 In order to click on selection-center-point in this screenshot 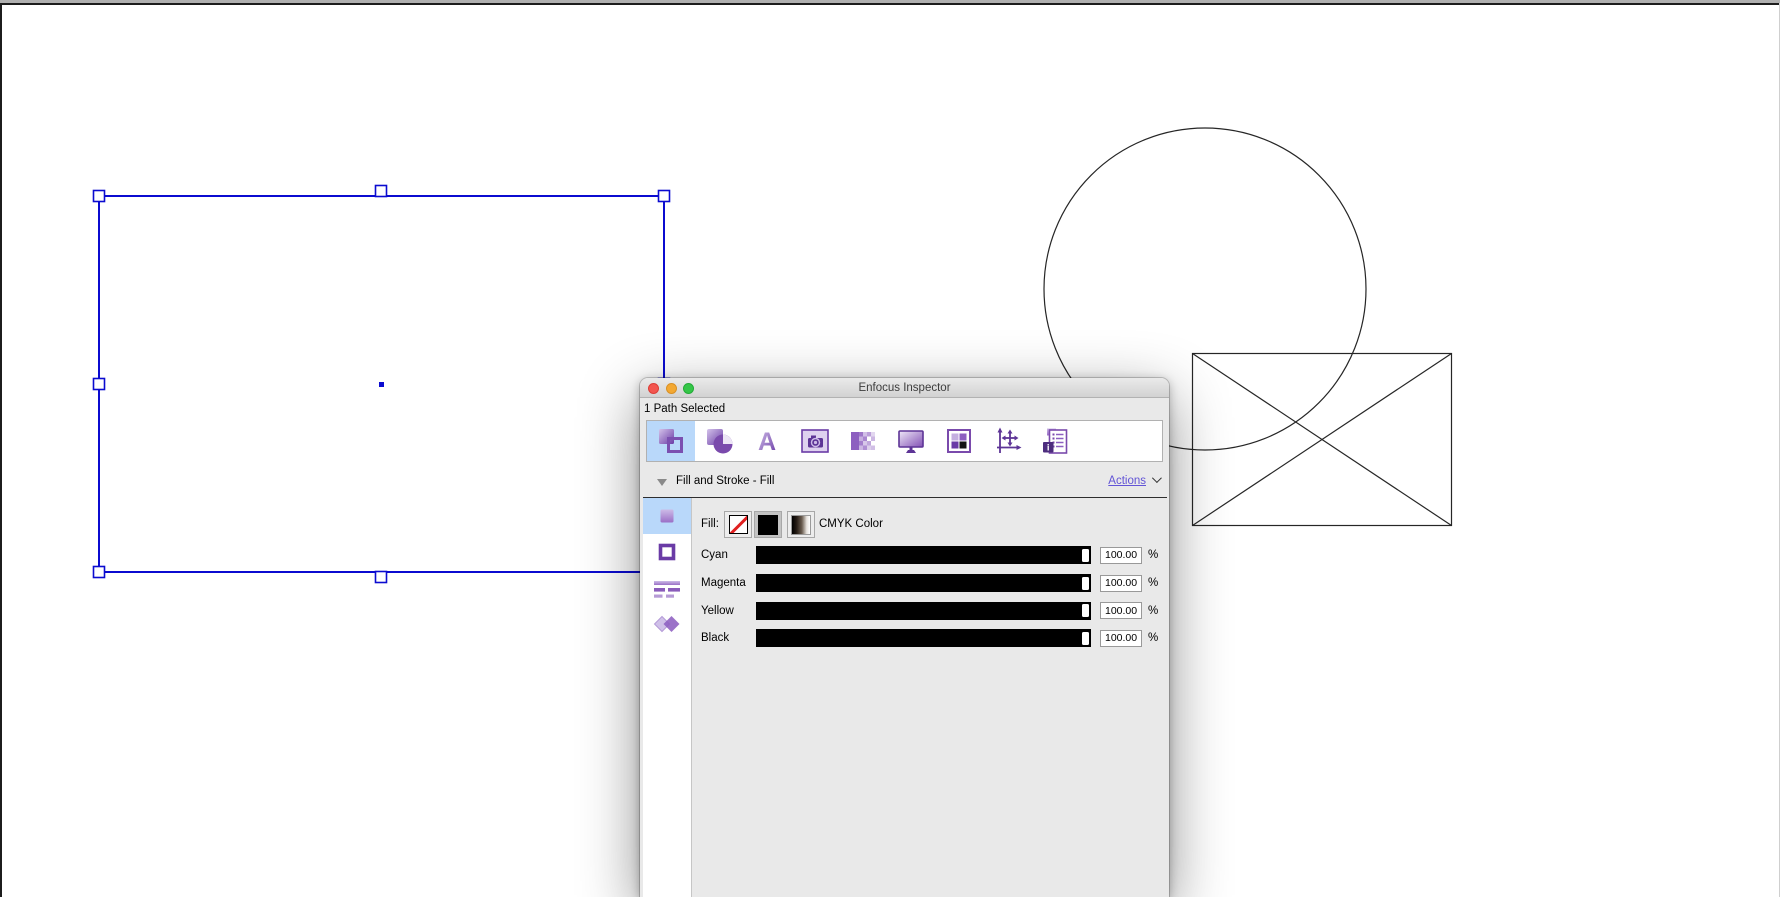, I will do `click(381, 384)`.